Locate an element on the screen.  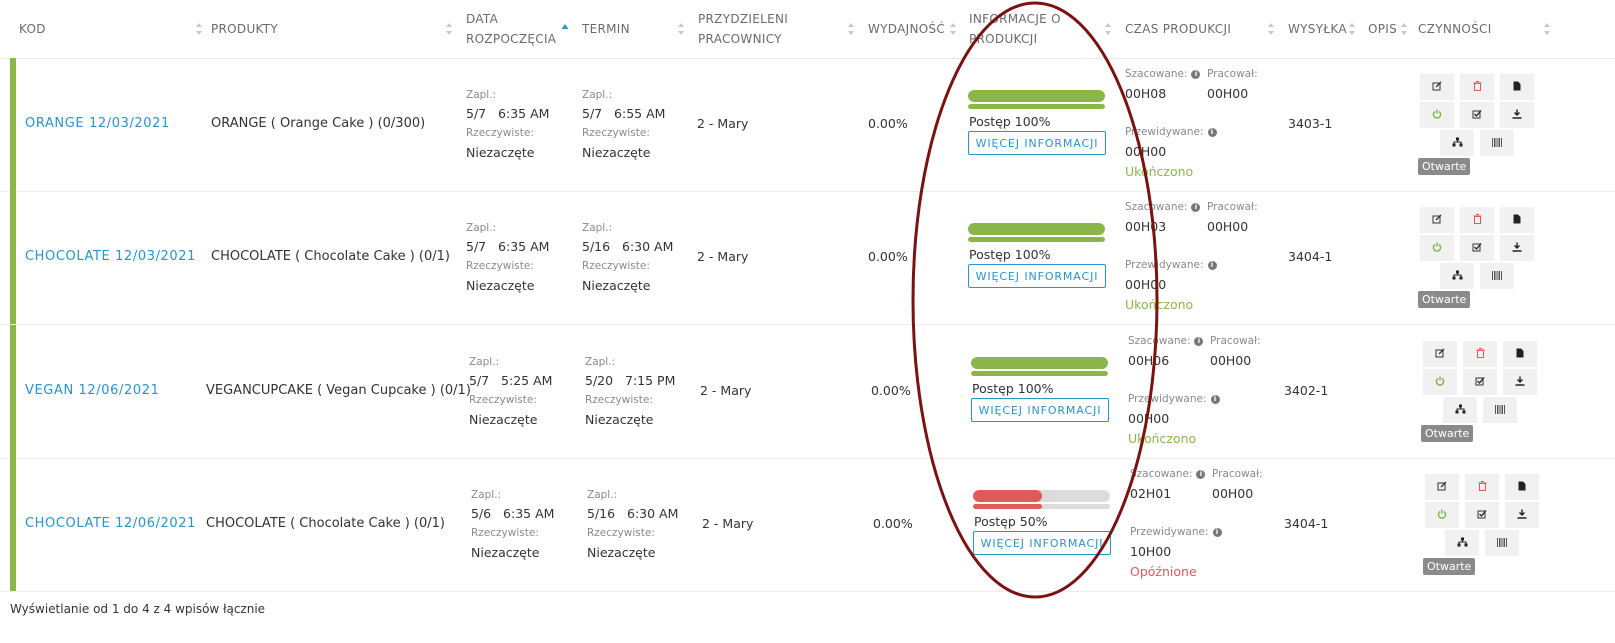
col-header-informacje-o-produkcji: INFORMACJE O PRODUKCJI is located at coordinates (1015, 29).